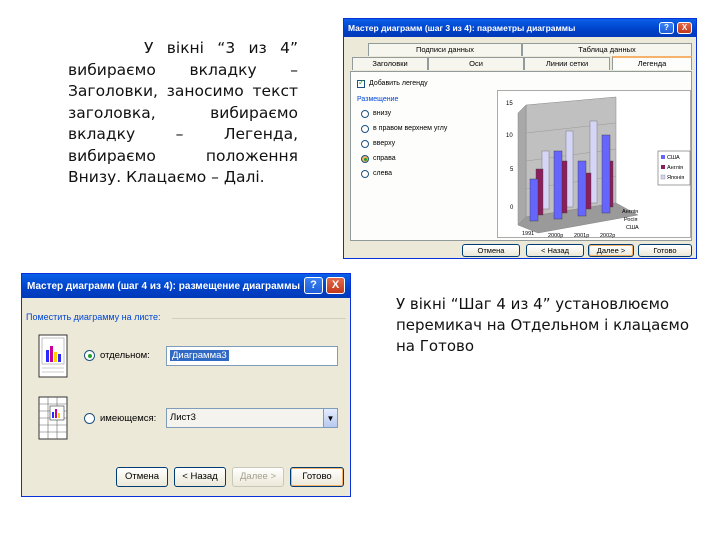 The image size is (720, 540). I want to click on chart-depth-label: Англія, so click(630, 212).